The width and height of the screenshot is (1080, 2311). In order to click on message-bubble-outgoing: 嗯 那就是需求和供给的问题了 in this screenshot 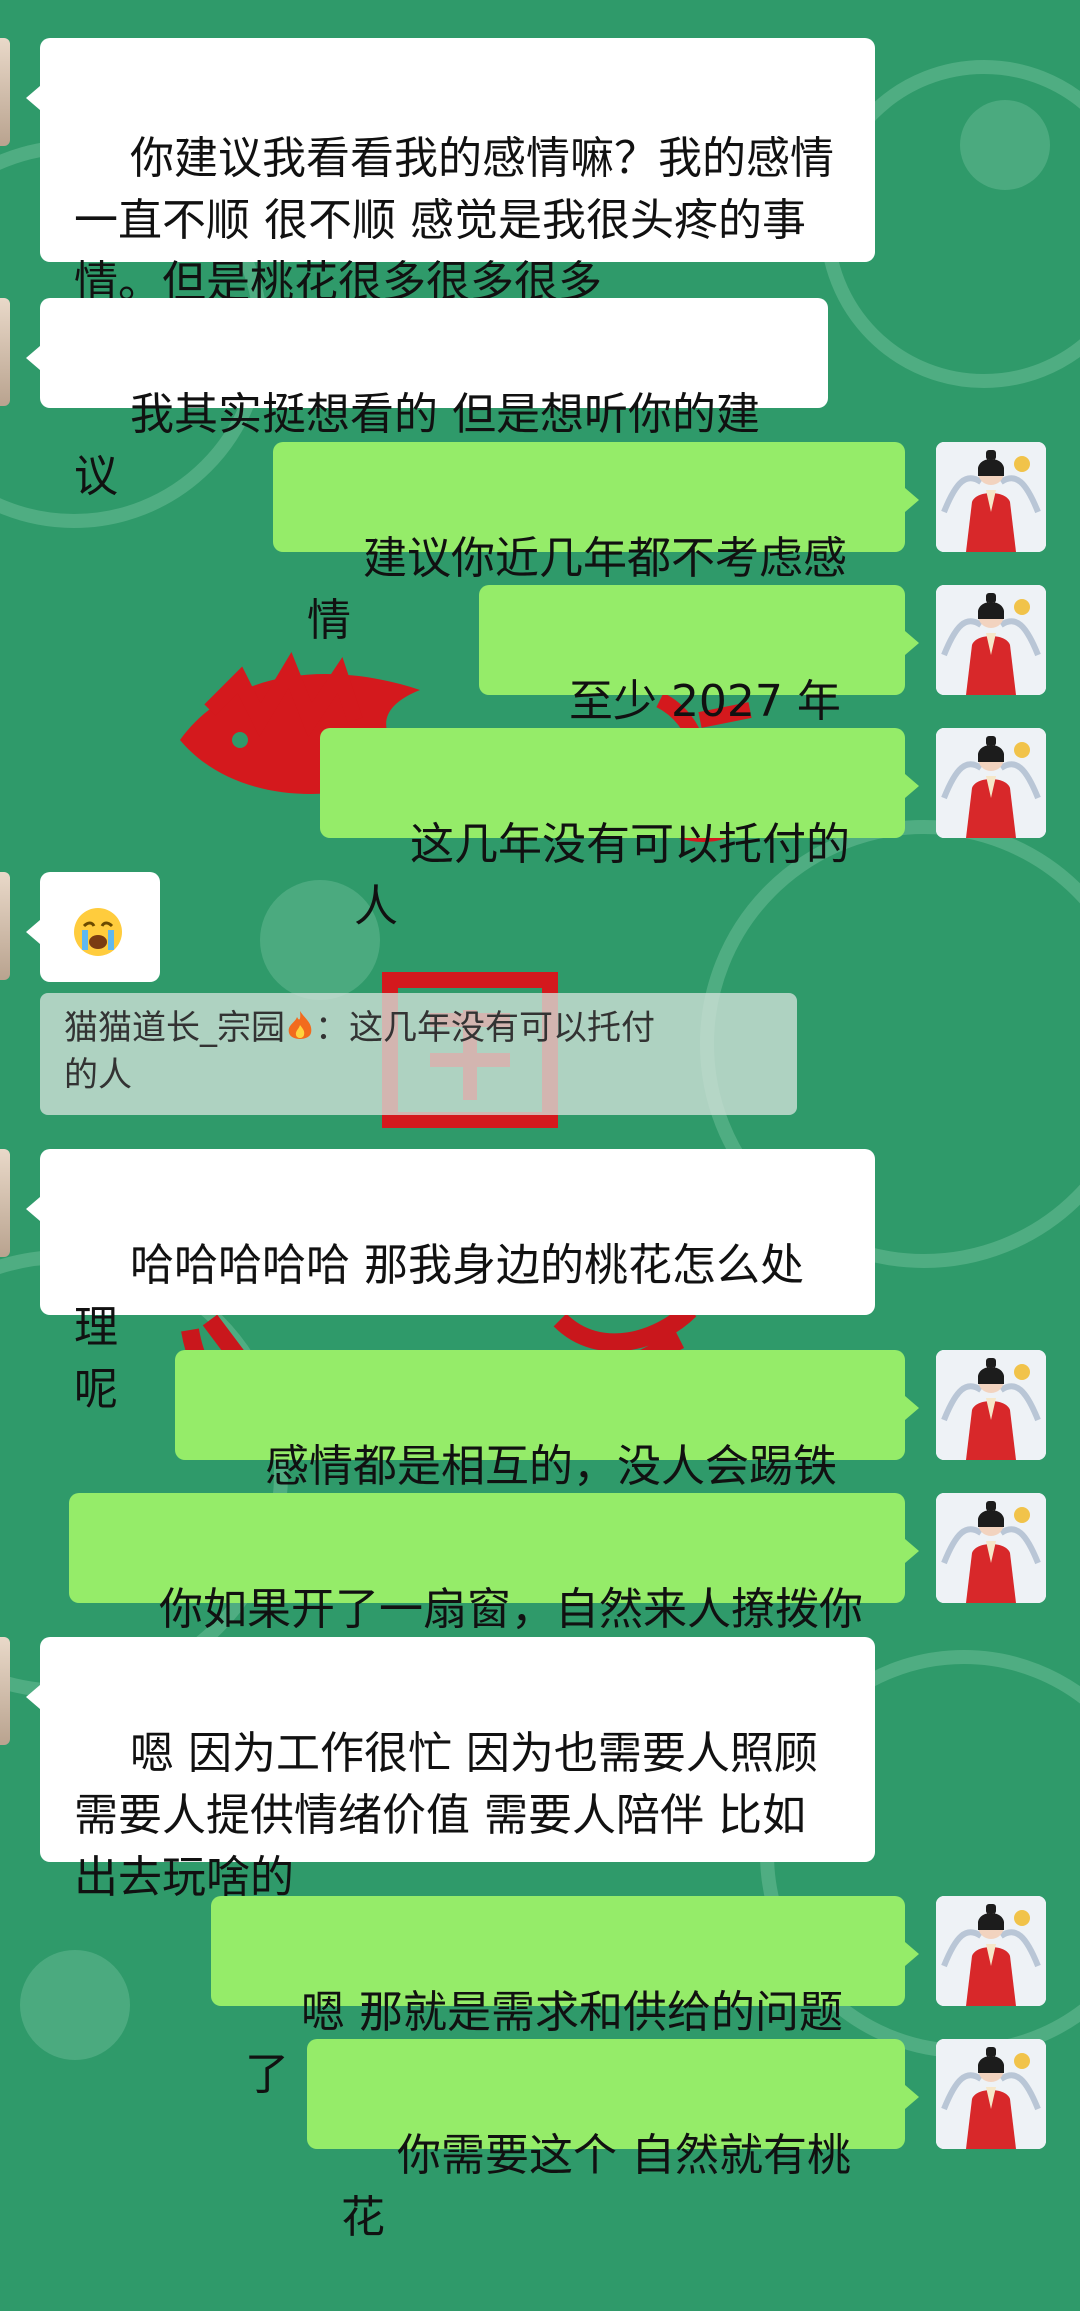, I will do `click(565, 1998)`.